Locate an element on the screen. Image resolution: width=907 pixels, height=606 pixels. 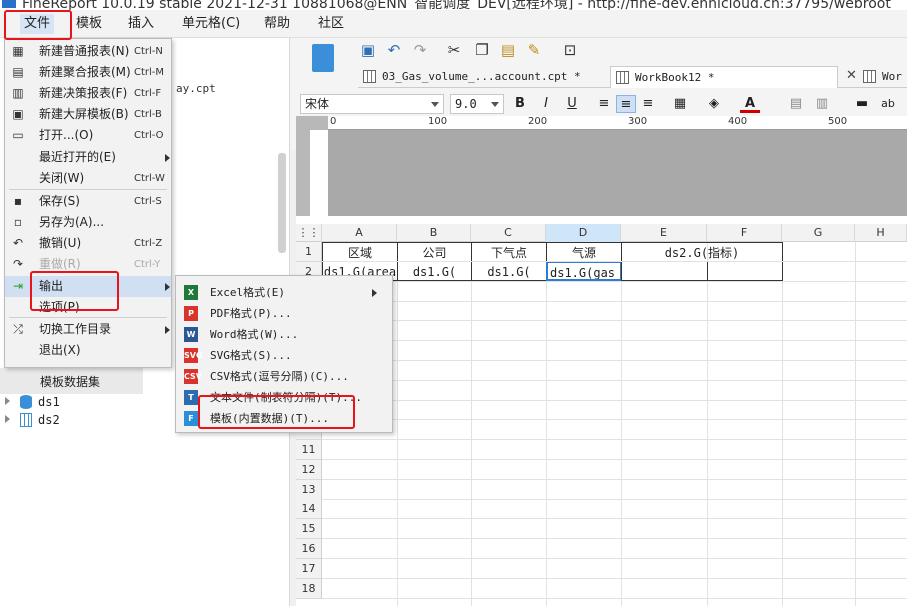
row-header: 16 is located at coordinates (309, 549).